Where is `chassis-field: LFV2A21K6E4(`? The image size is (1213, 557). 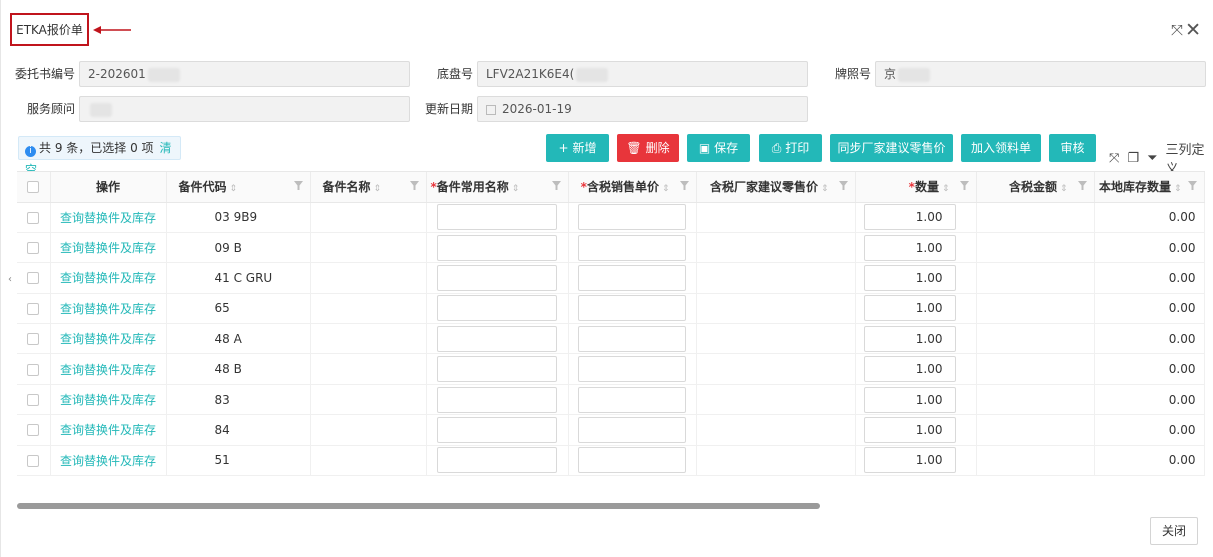
chassis-field: LFV2A21K6E4( is located at coordinates (642, 74).